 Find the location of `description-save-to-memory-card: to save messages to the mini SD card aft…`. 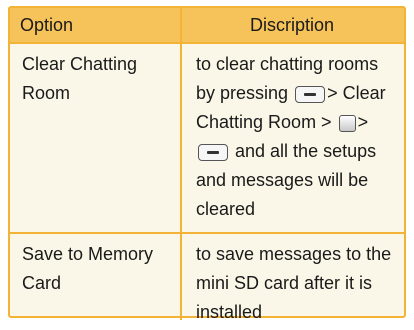

description-save-to-memory-card: to save messages to the mini SD card aft… is located at coordinates (294, 283).